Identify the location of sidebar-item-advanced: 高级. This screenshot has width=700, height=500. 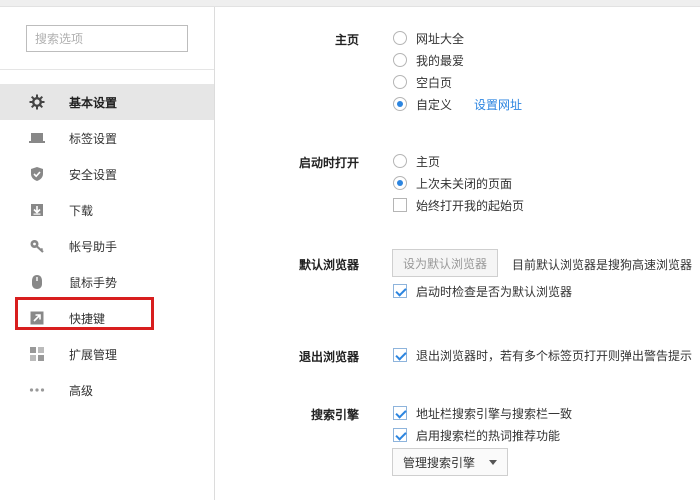
(107, 390).